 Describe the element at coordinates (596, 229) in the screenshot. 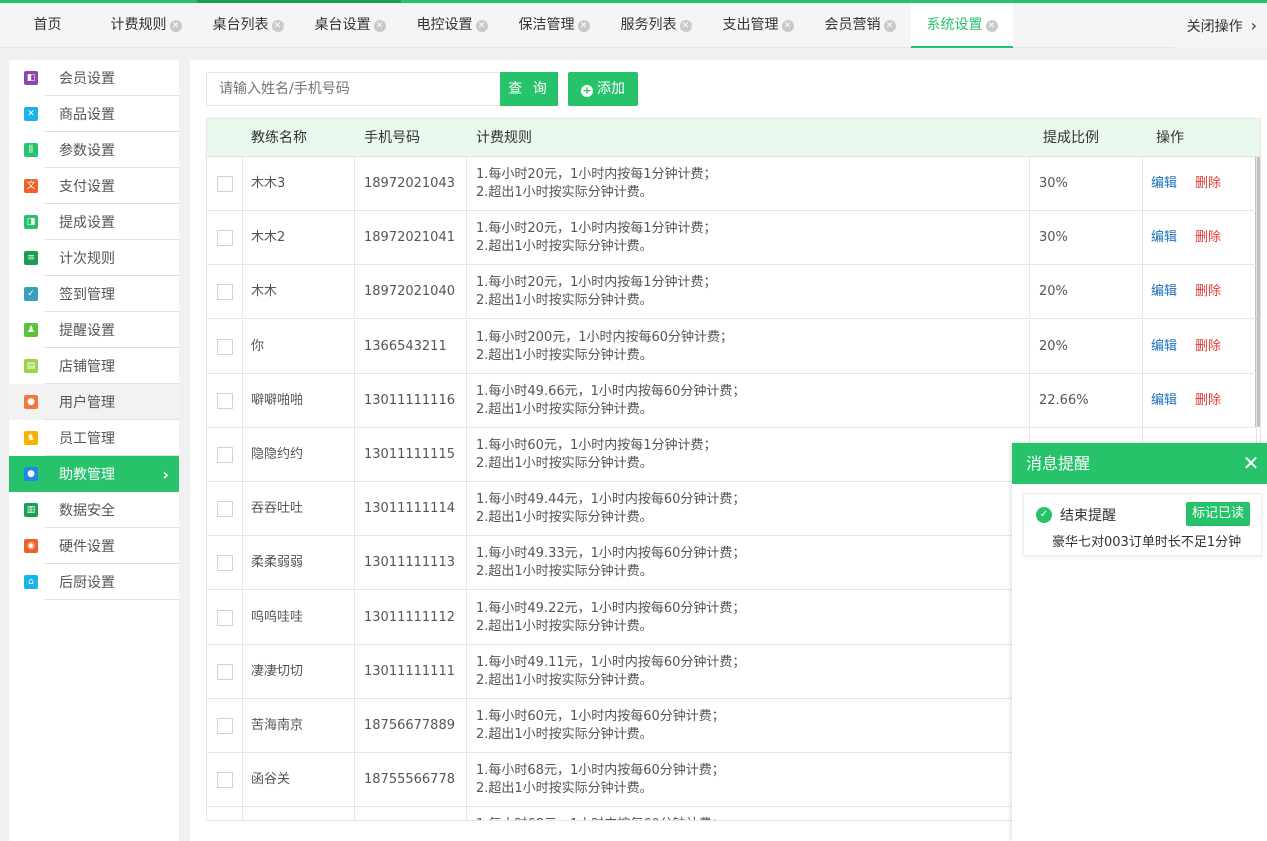

I see `billing-rule-line1: 1.每小时20元，1小时内按每1分钟计费；` at that location.